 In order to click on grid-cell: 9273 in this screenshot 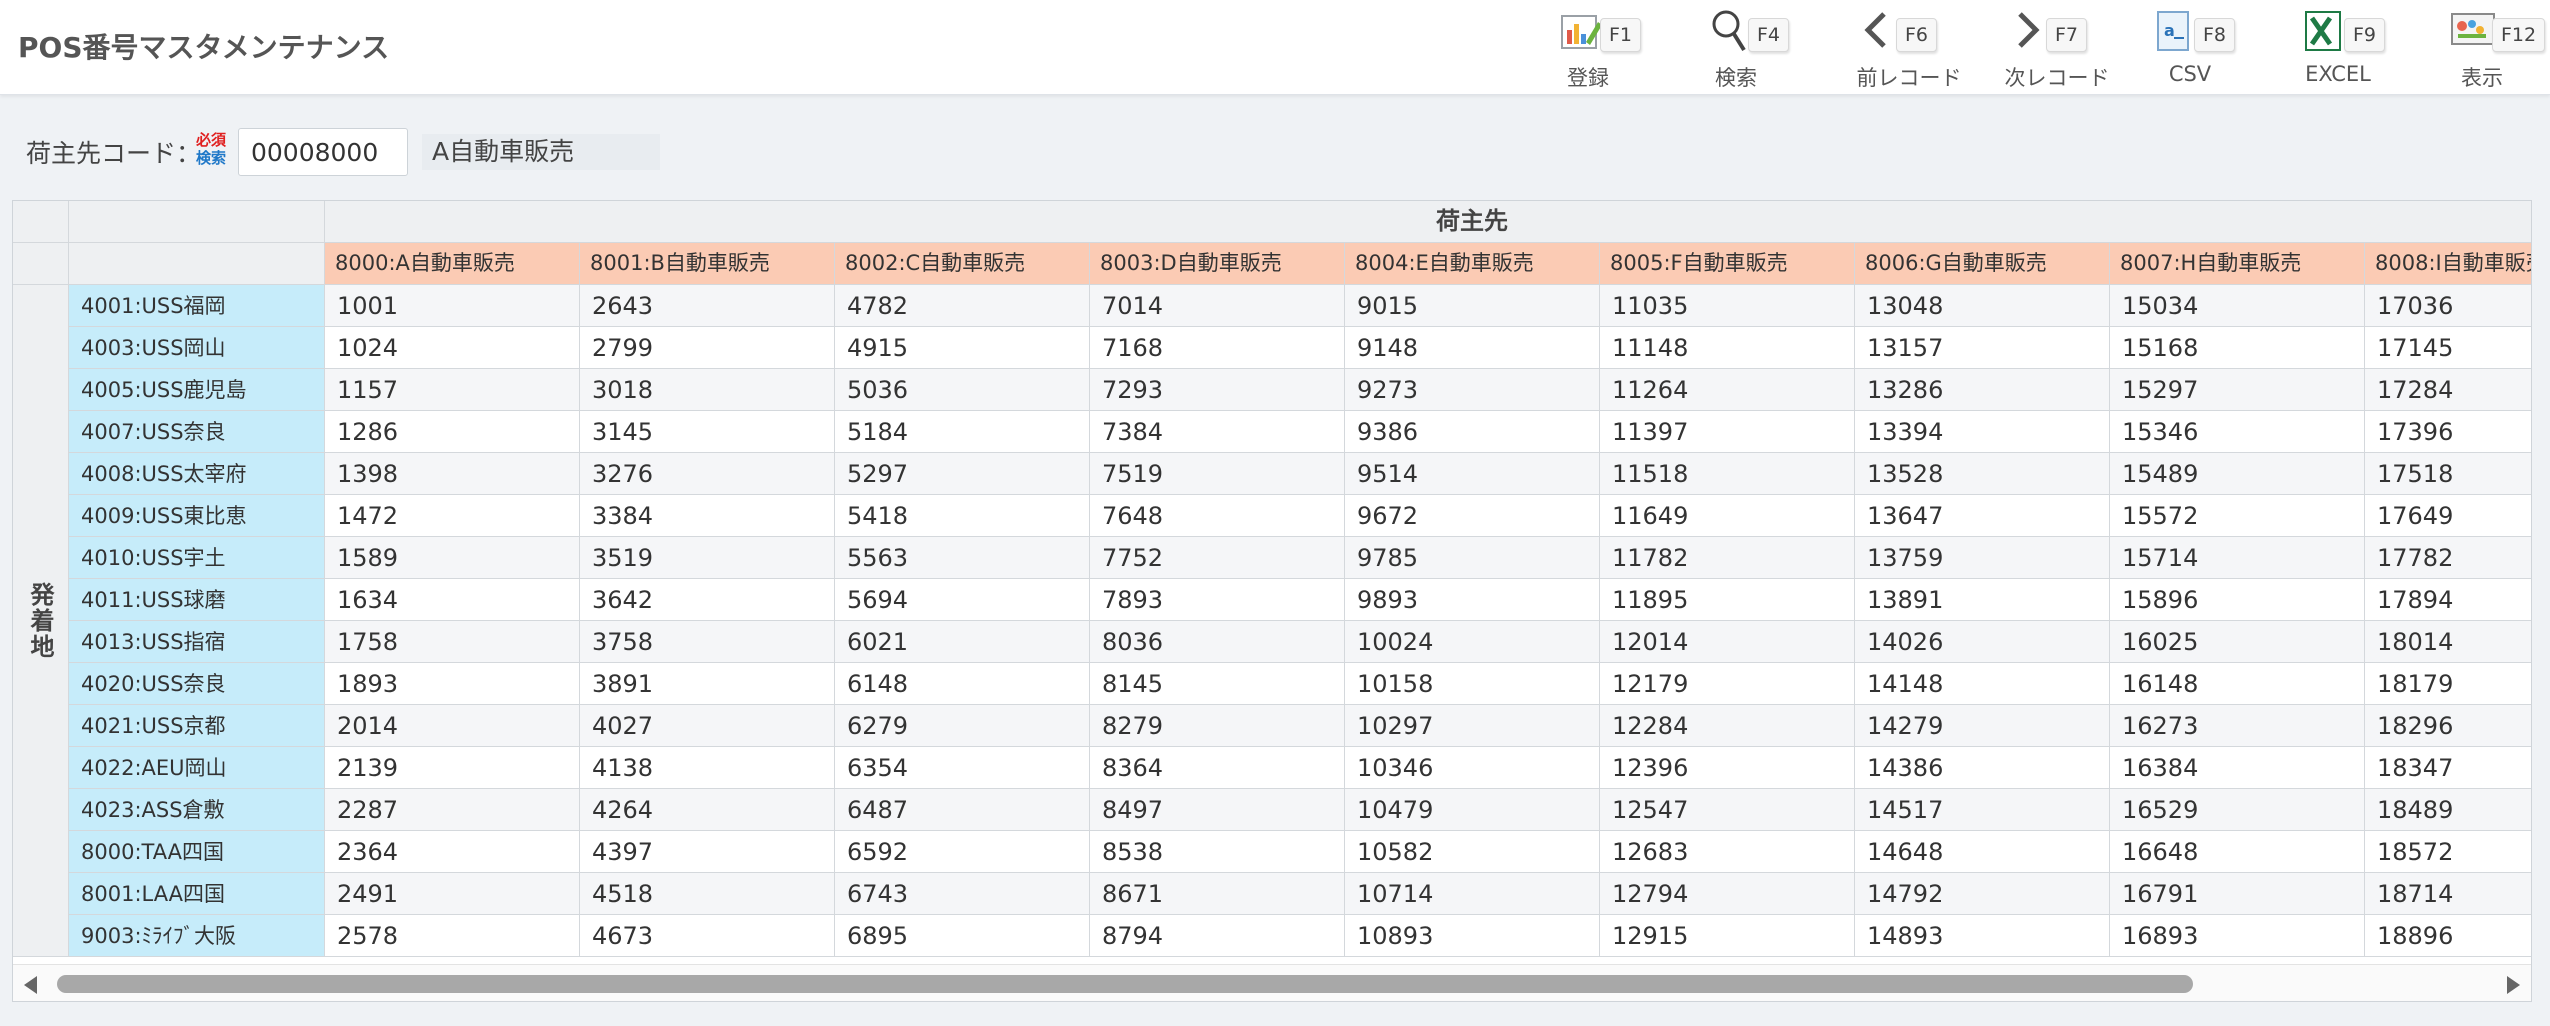, I will do `click(1472, 390)`.